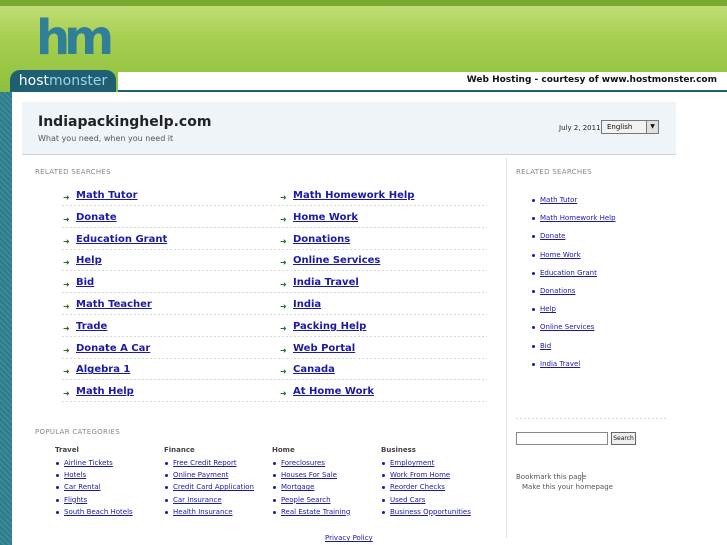 The height and width of the screenshot is (545, 727). What do you see at coordinates (33, 81) in the screenshot?
I see `logo-host-text: host` at bounding box center [33, 81].